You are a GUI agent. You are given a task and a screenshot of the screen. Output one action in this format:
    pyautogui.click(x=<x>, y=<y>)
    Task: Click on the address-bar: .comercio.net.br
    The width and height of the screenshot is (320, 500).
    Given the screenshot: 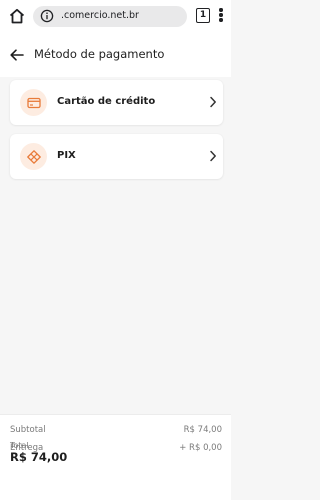 What is the action you would take?
    pyautogui.click(x=110, y=16)
    